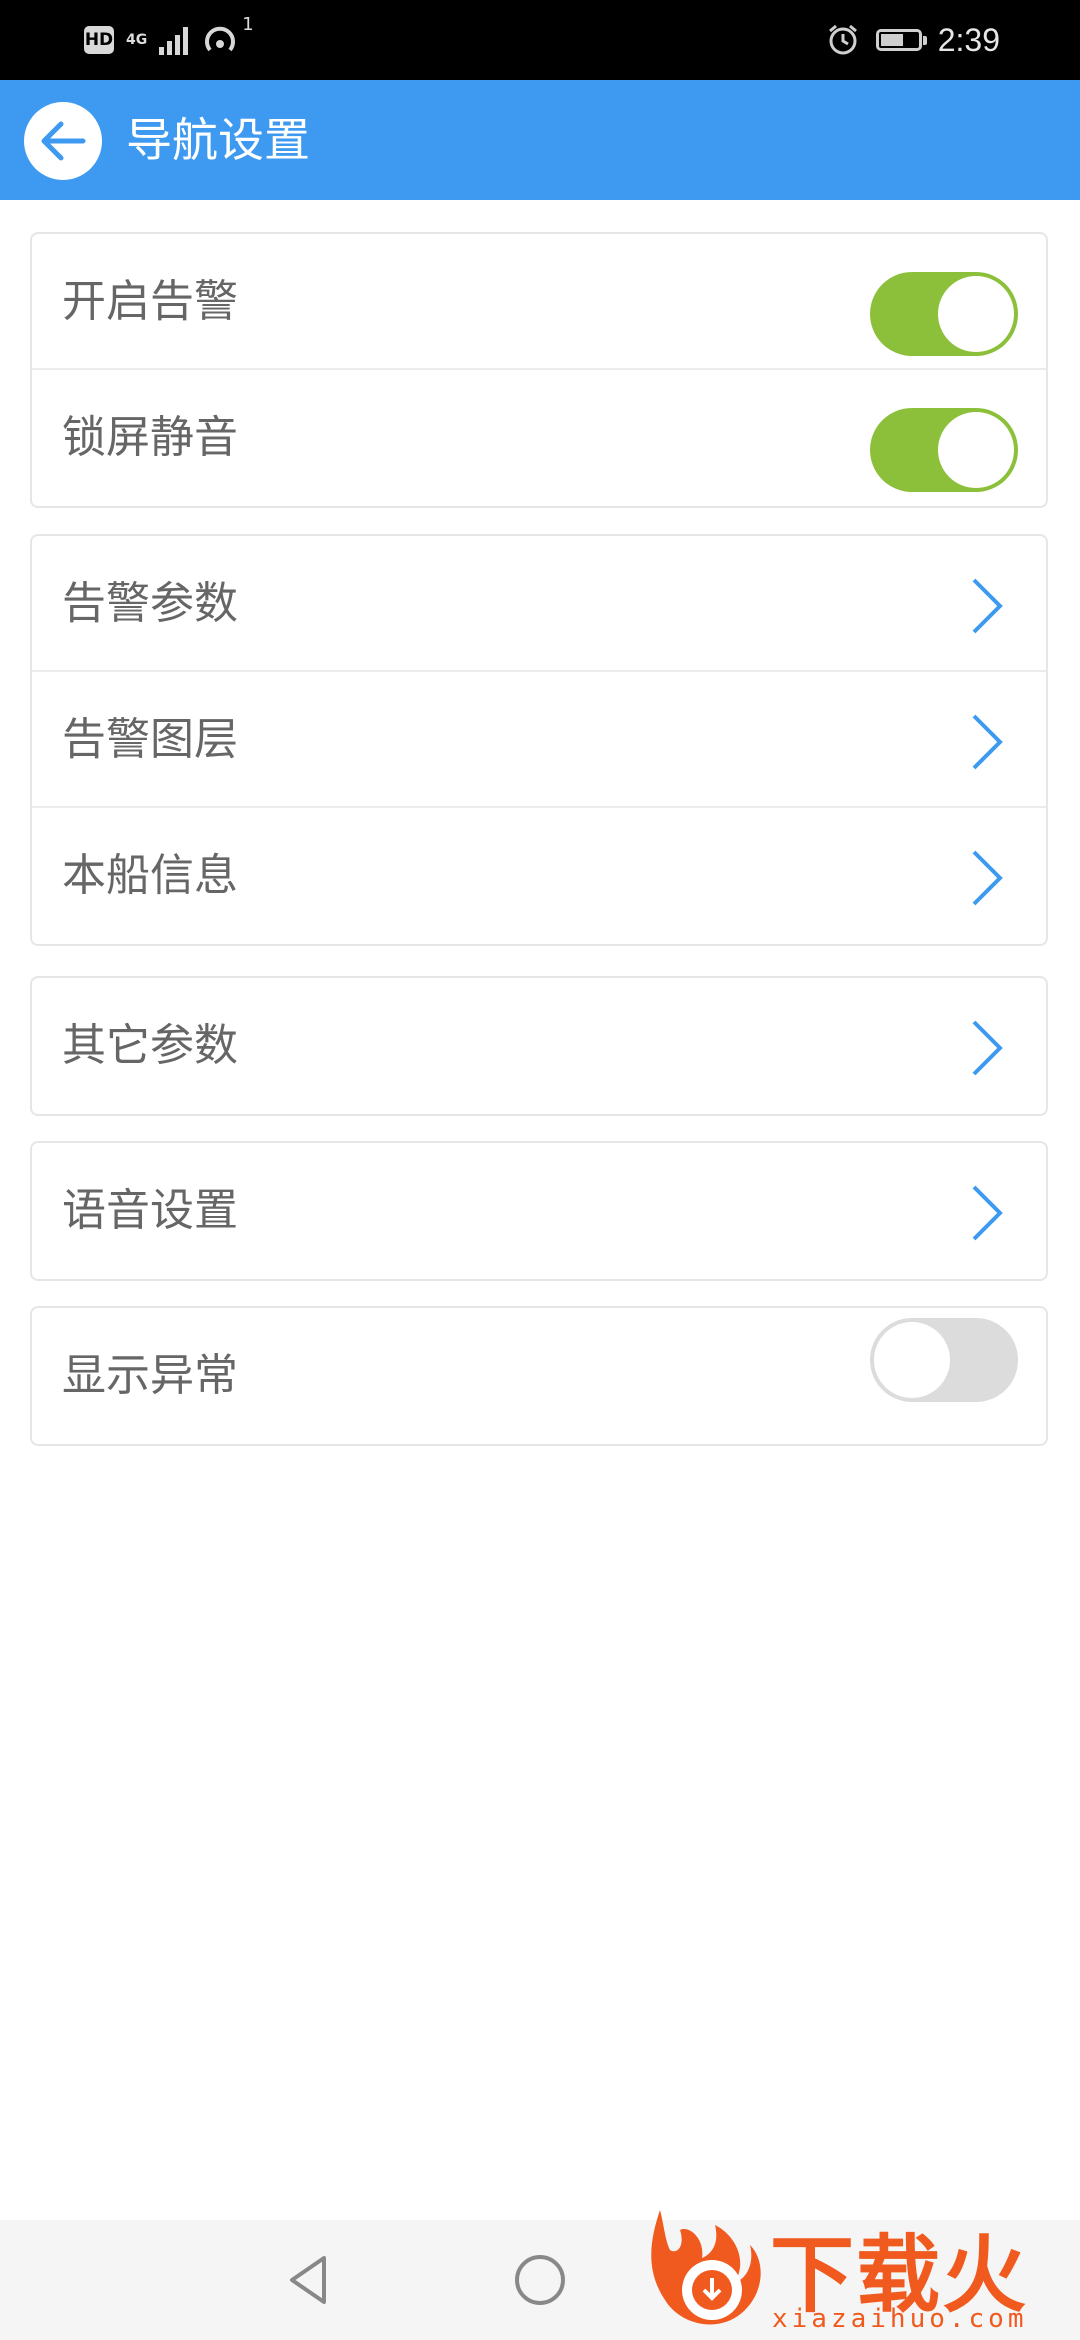  What do you see at coordinates (900, 2319) in the screenshot?
I see `watermark-domain: xiazaihuo.com` at bounding box center [900, 2319].